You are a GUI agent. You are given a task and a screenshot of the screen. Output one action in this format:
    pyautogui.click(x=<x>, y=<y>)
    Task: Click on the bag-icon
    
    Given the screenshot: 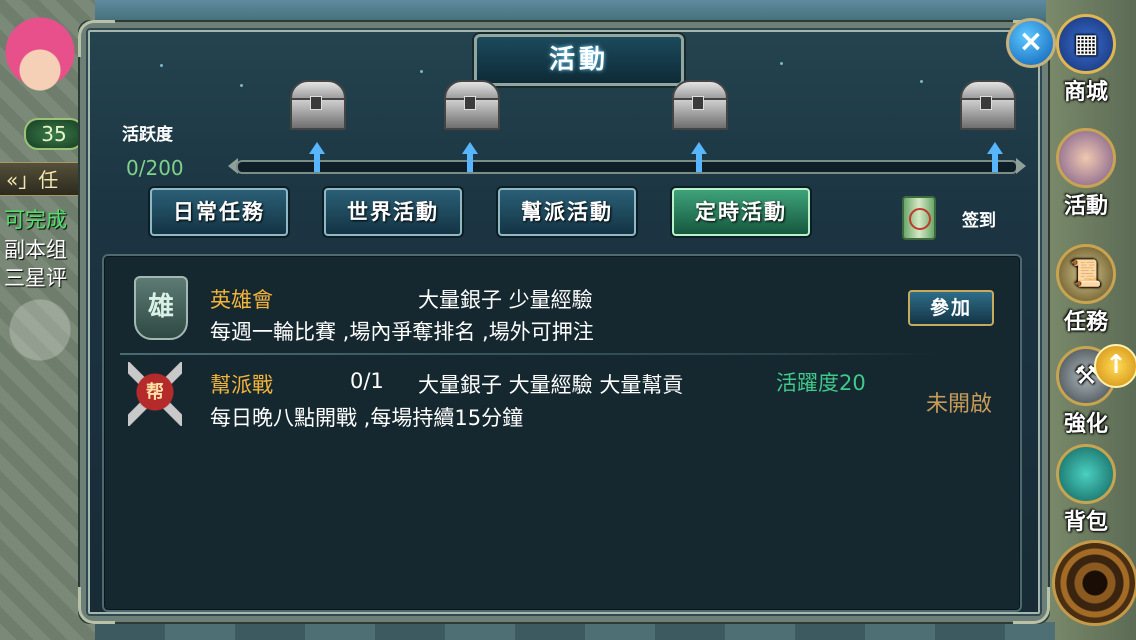 What is the action you would take?
    pyautogui.click(x=1086, y=474)
    